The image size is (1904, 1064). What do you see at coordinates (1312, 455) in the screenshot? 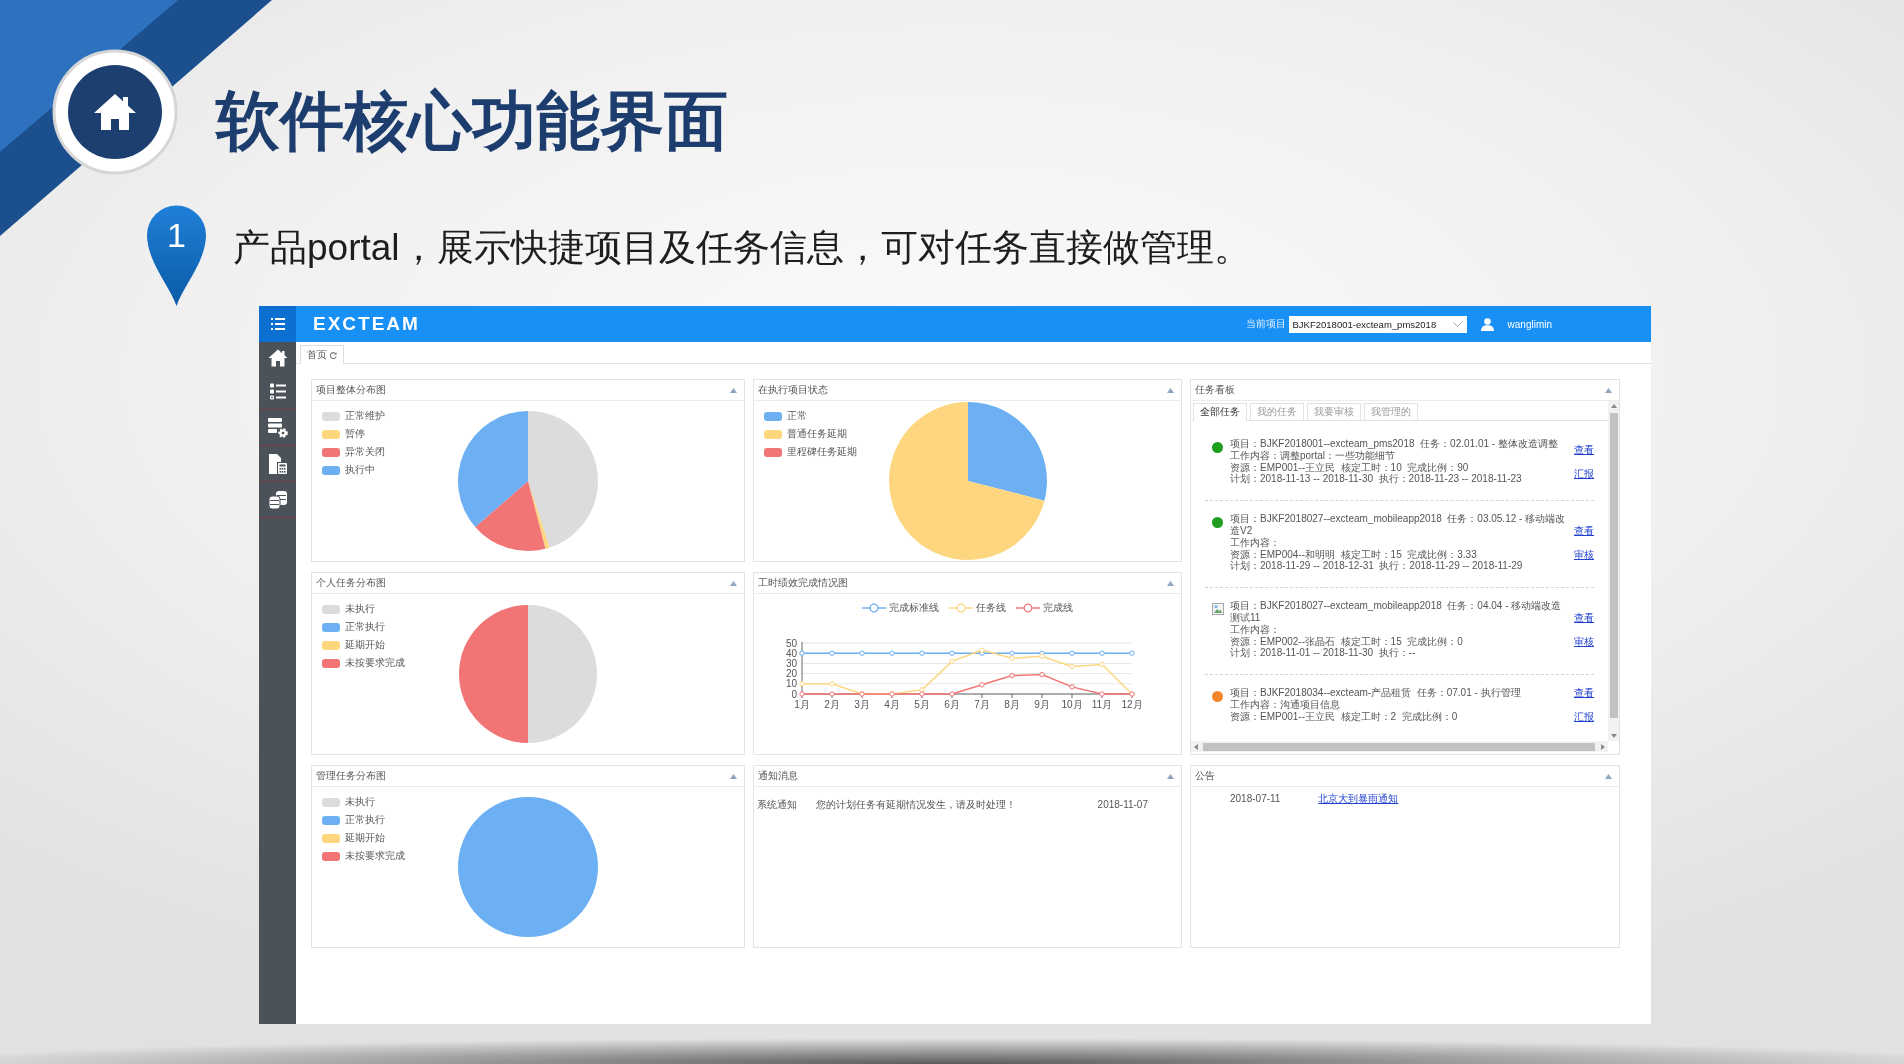
I see `task-info-line: 工作内容：调整portal：一些功能细节` at bounding box center [1312, 455].